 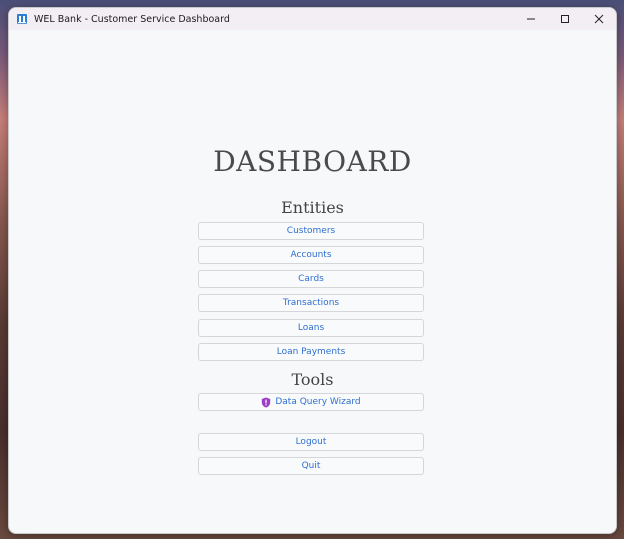 What do you see at coordinates (311, 279) in the screenshot?
I see `cards-button: Cards` at bounding box center [311, 279].